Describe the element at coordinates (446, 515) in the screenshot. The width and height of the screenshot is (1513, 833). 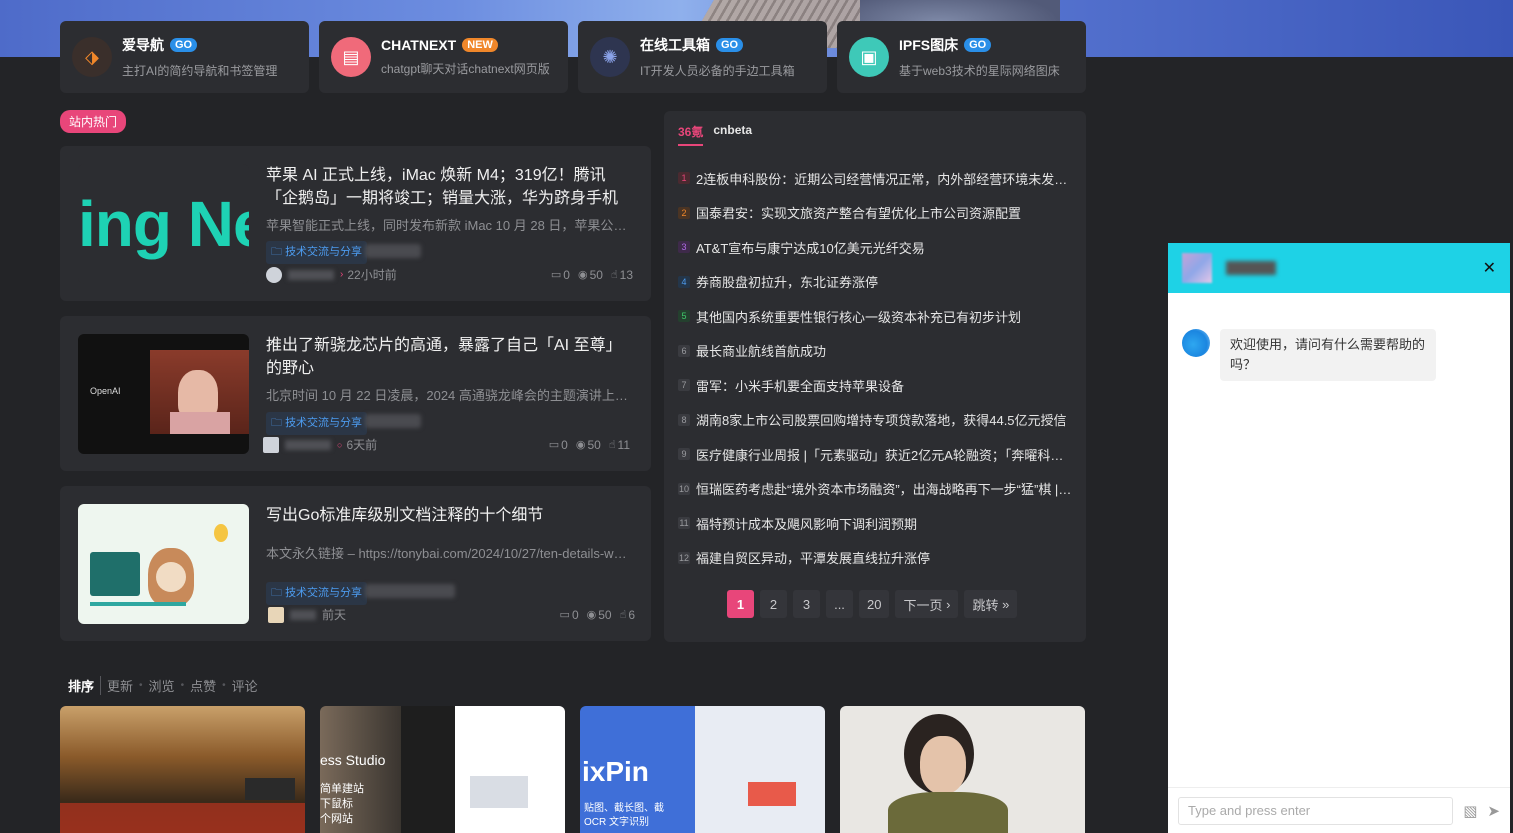
I see `post-title: 写出Go标准库级别文档注释的十个细节` at that location.